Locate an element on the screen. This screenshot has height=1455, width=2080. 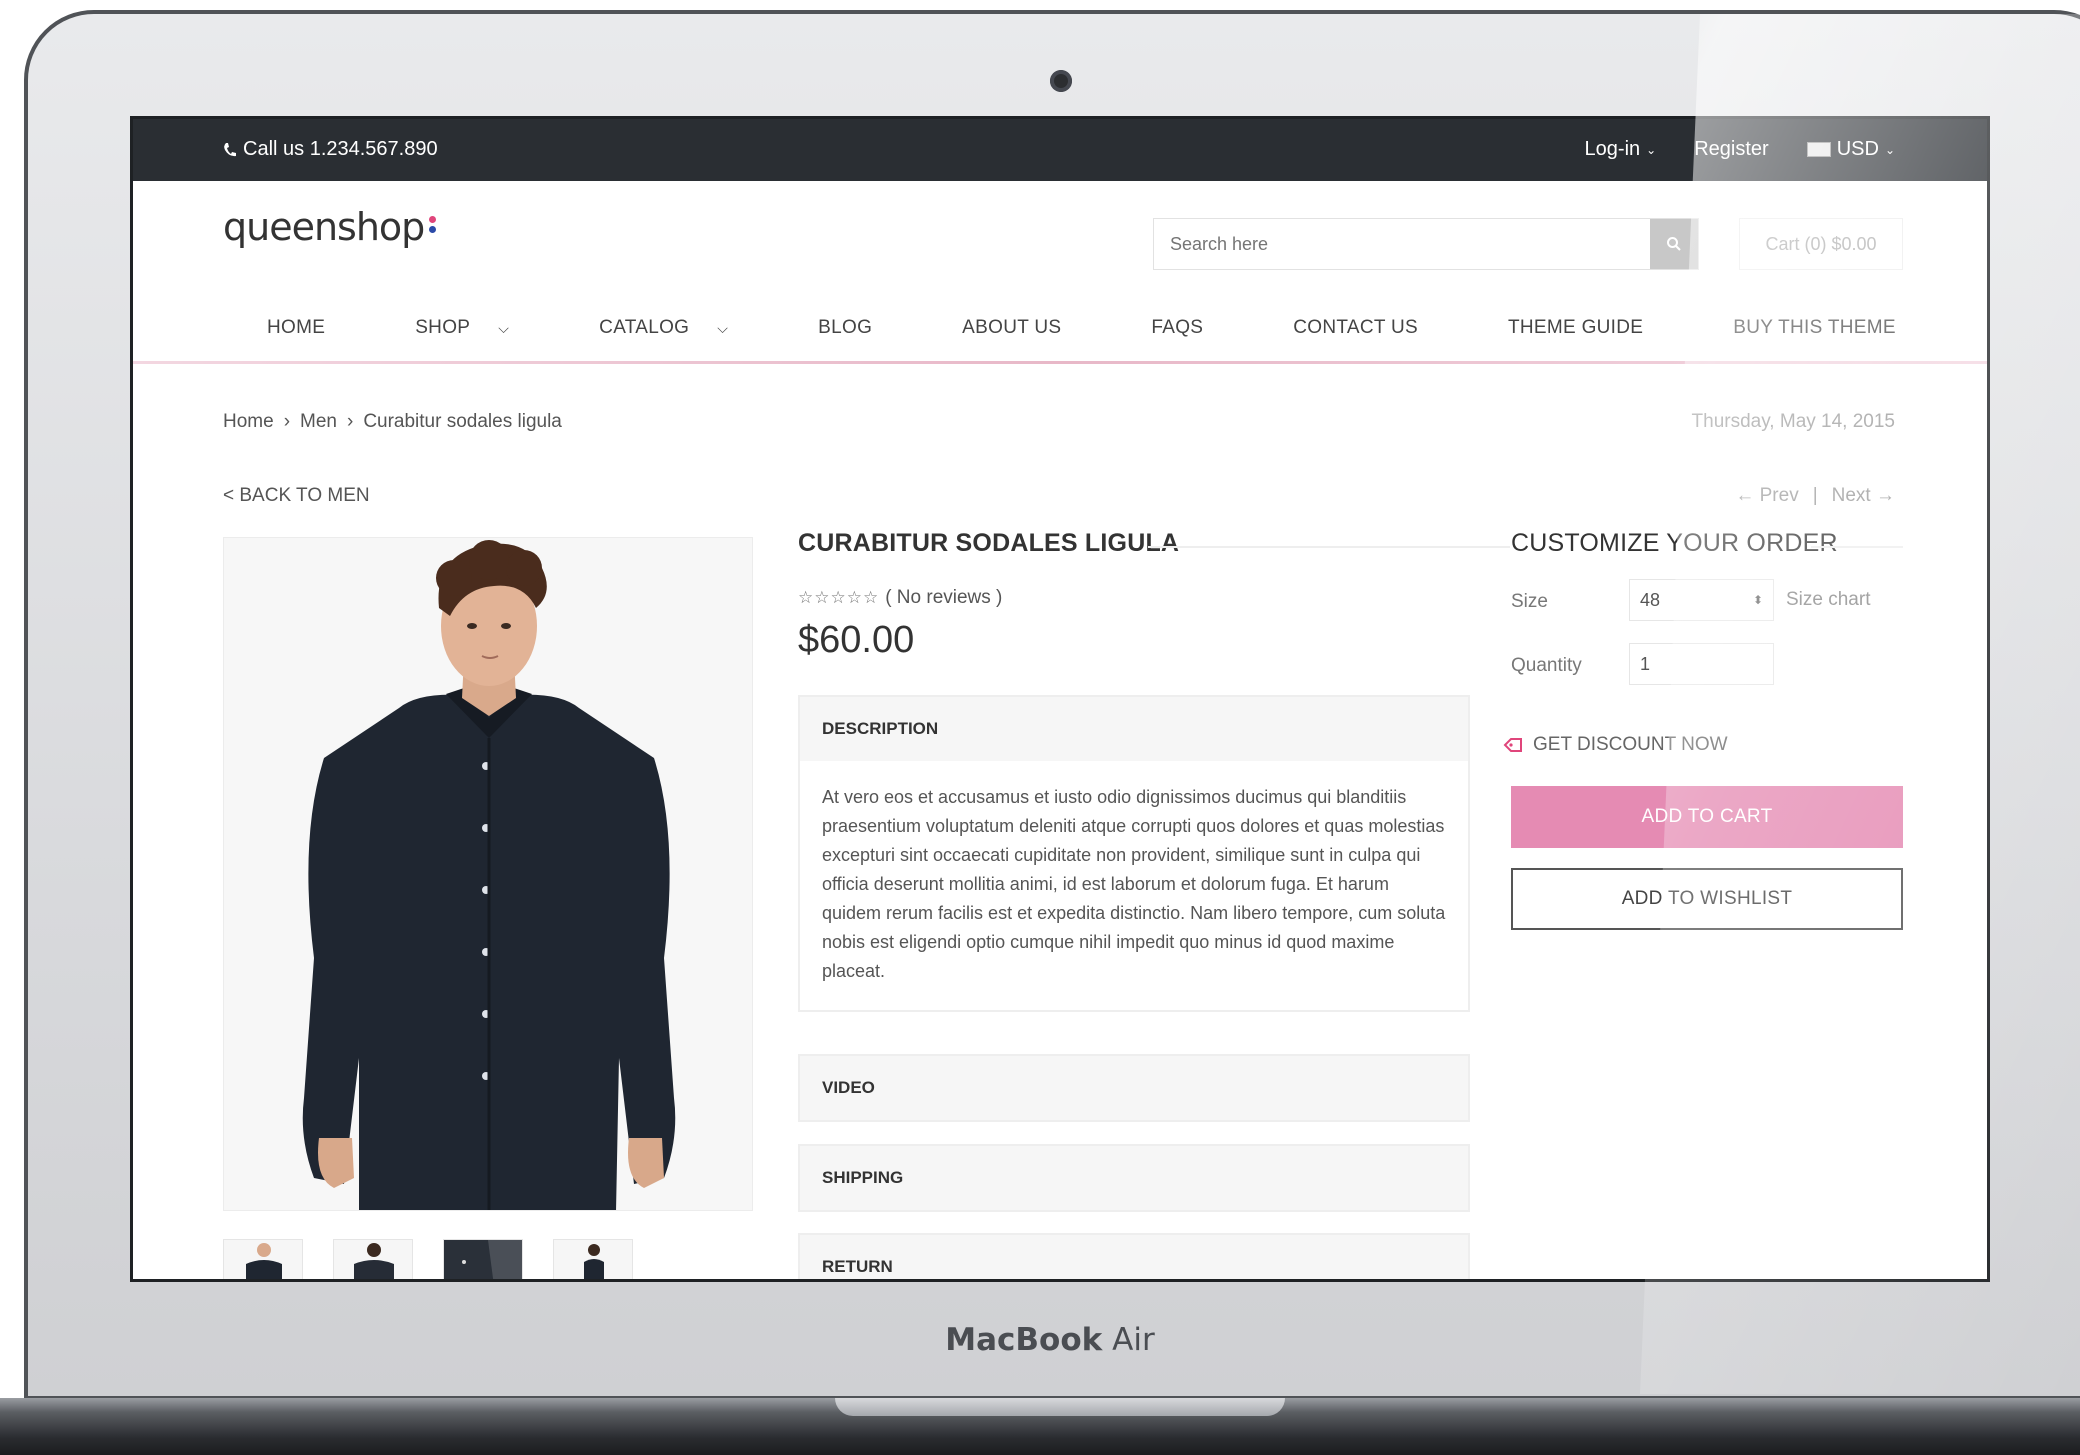
prev-link: ← Prev is located at coordinates (1766, 496).